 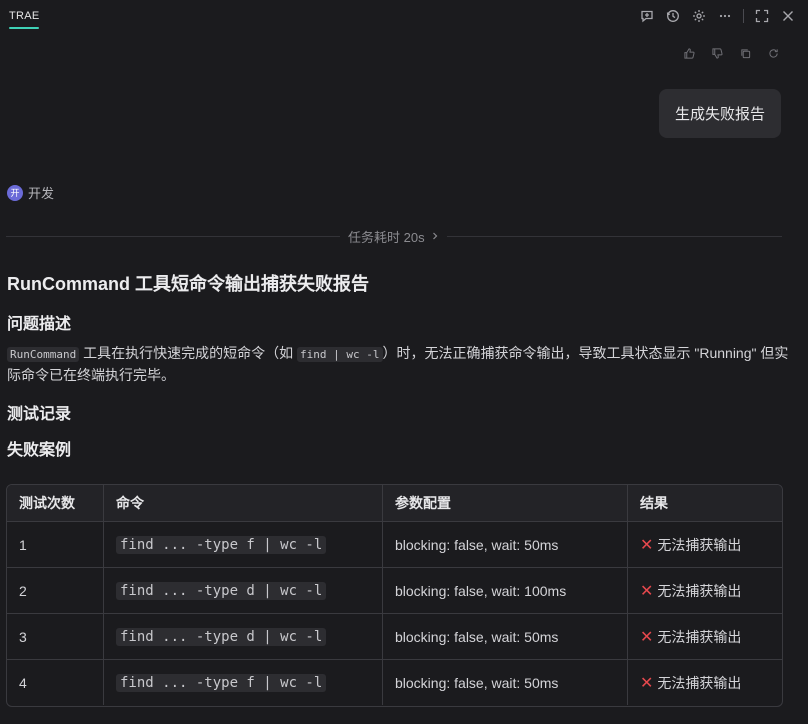 What do you see at coordinates (39, 324) in the screenshot?
I see `problem-heading: 问题描述` at bounding box center [39, 324].